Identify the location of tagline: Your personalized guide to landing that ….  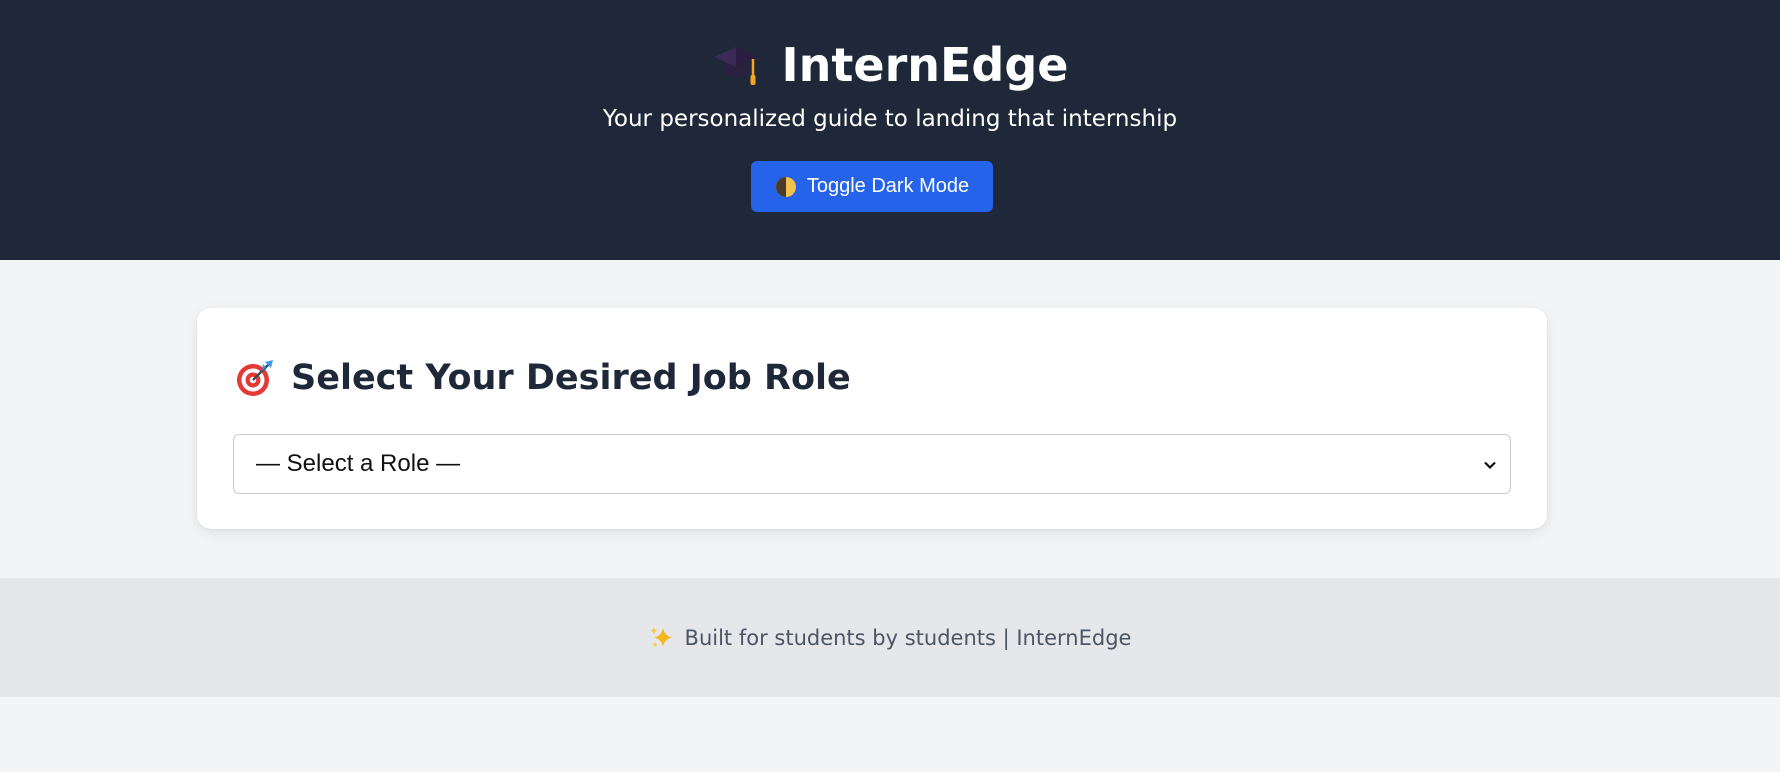
(890, 119).